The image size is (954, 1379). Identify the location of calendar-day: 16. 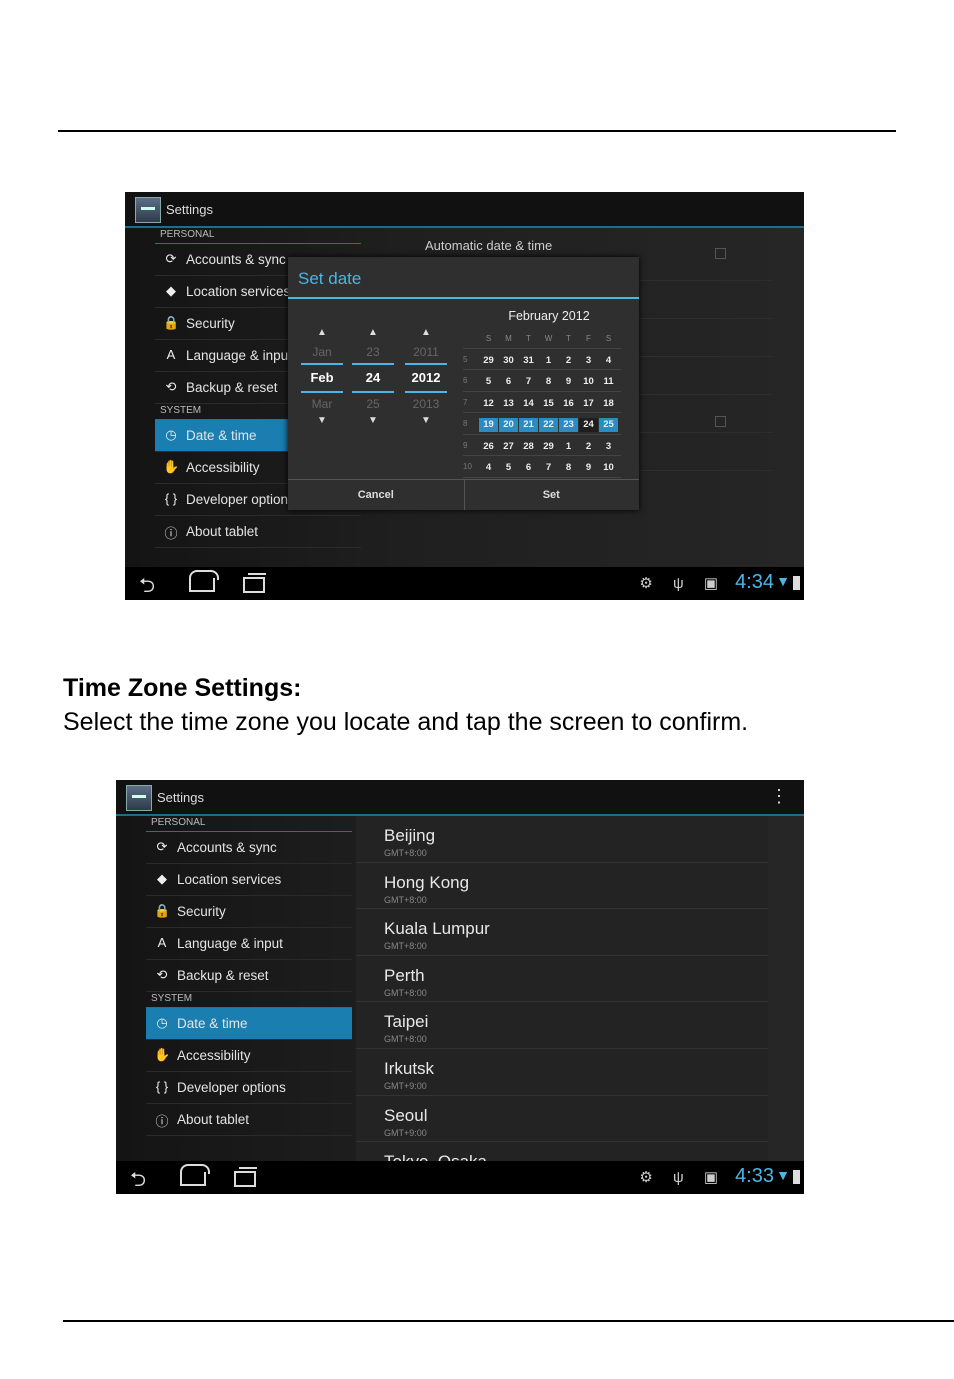
(568, 404).